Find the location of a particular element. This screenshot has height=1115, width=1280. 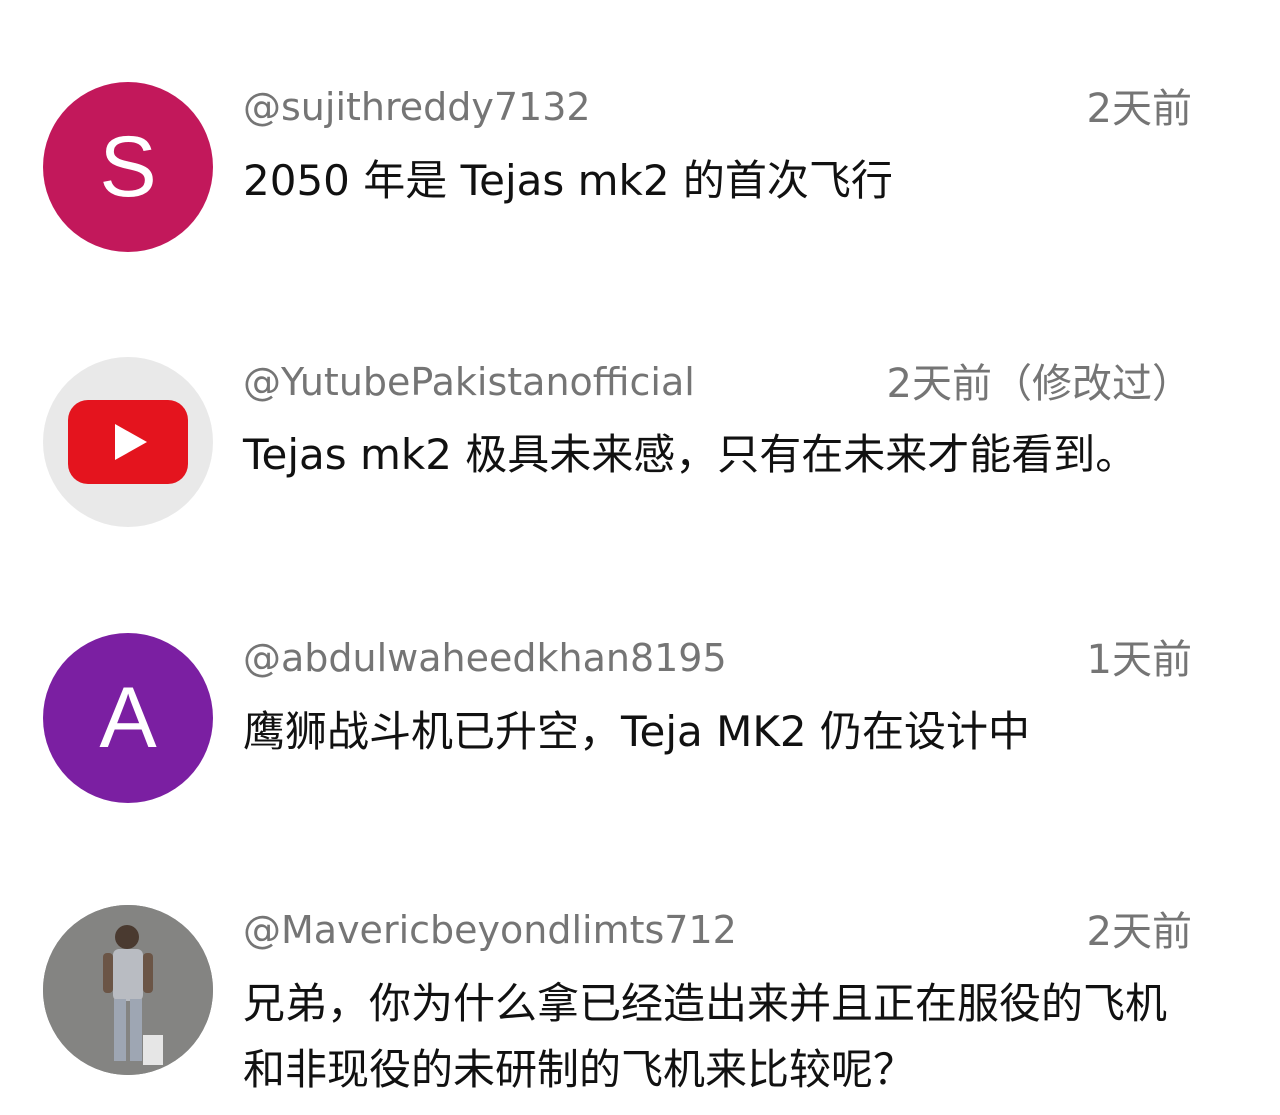

avatar-letter: S is located at coordinates (128, 167).